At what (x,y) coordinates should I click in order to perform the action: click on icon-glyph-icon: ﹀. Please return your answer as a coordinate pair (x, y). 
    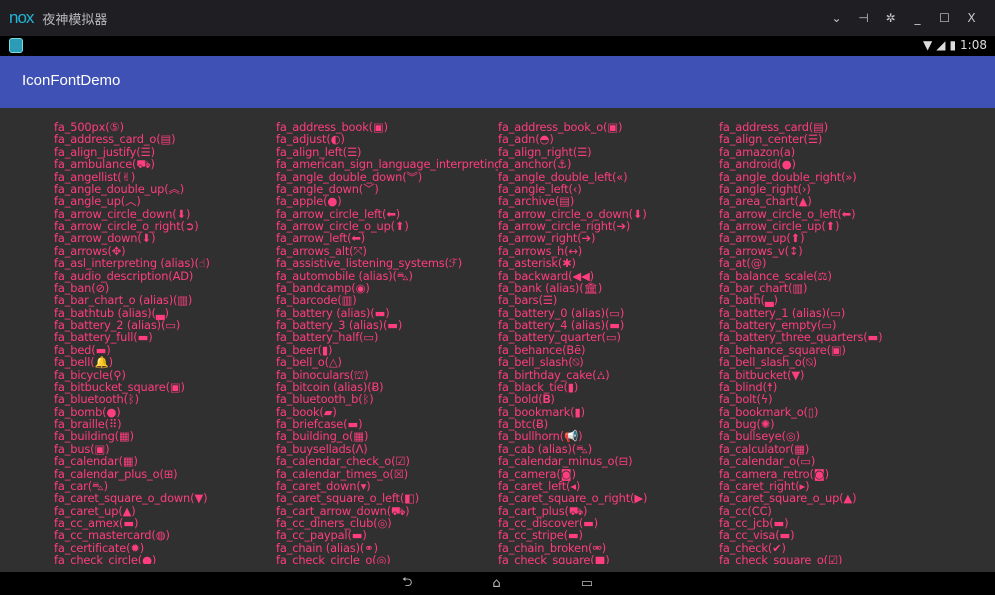
    Looking at the image, I should click on (369, 189).